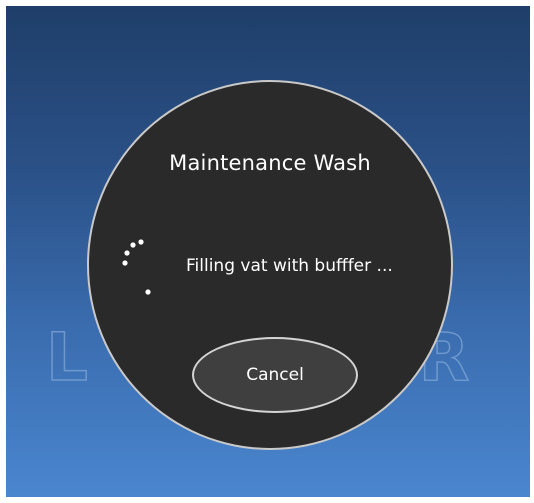 The image size is (534, 503). I want to click on loading-spinner-icon, so click(136, 267).